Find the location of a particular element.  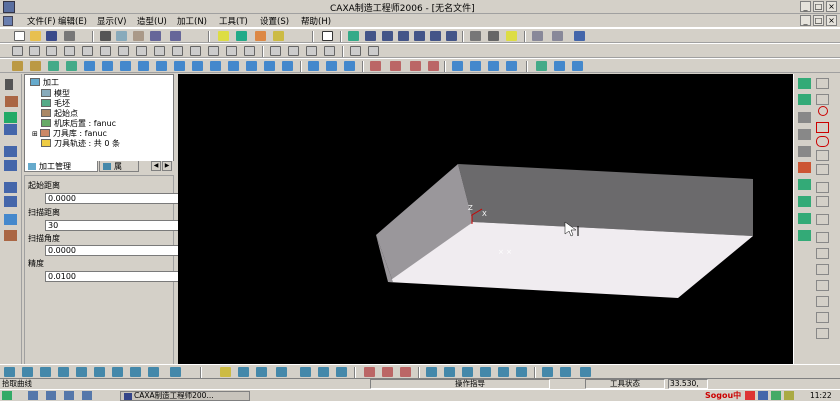

pan-icon is located at coordinates (451, 36).